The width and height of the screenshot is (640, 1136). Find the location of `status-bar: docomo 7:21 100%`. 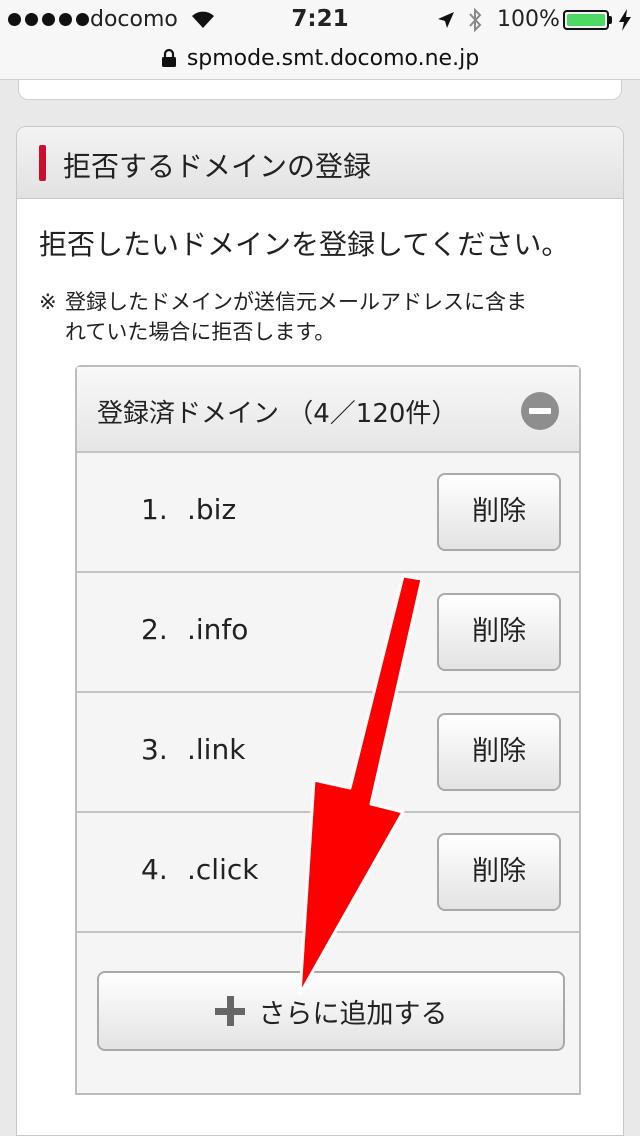

status-bar: docomo 7:21 100% is located at coordinates (320, 20).